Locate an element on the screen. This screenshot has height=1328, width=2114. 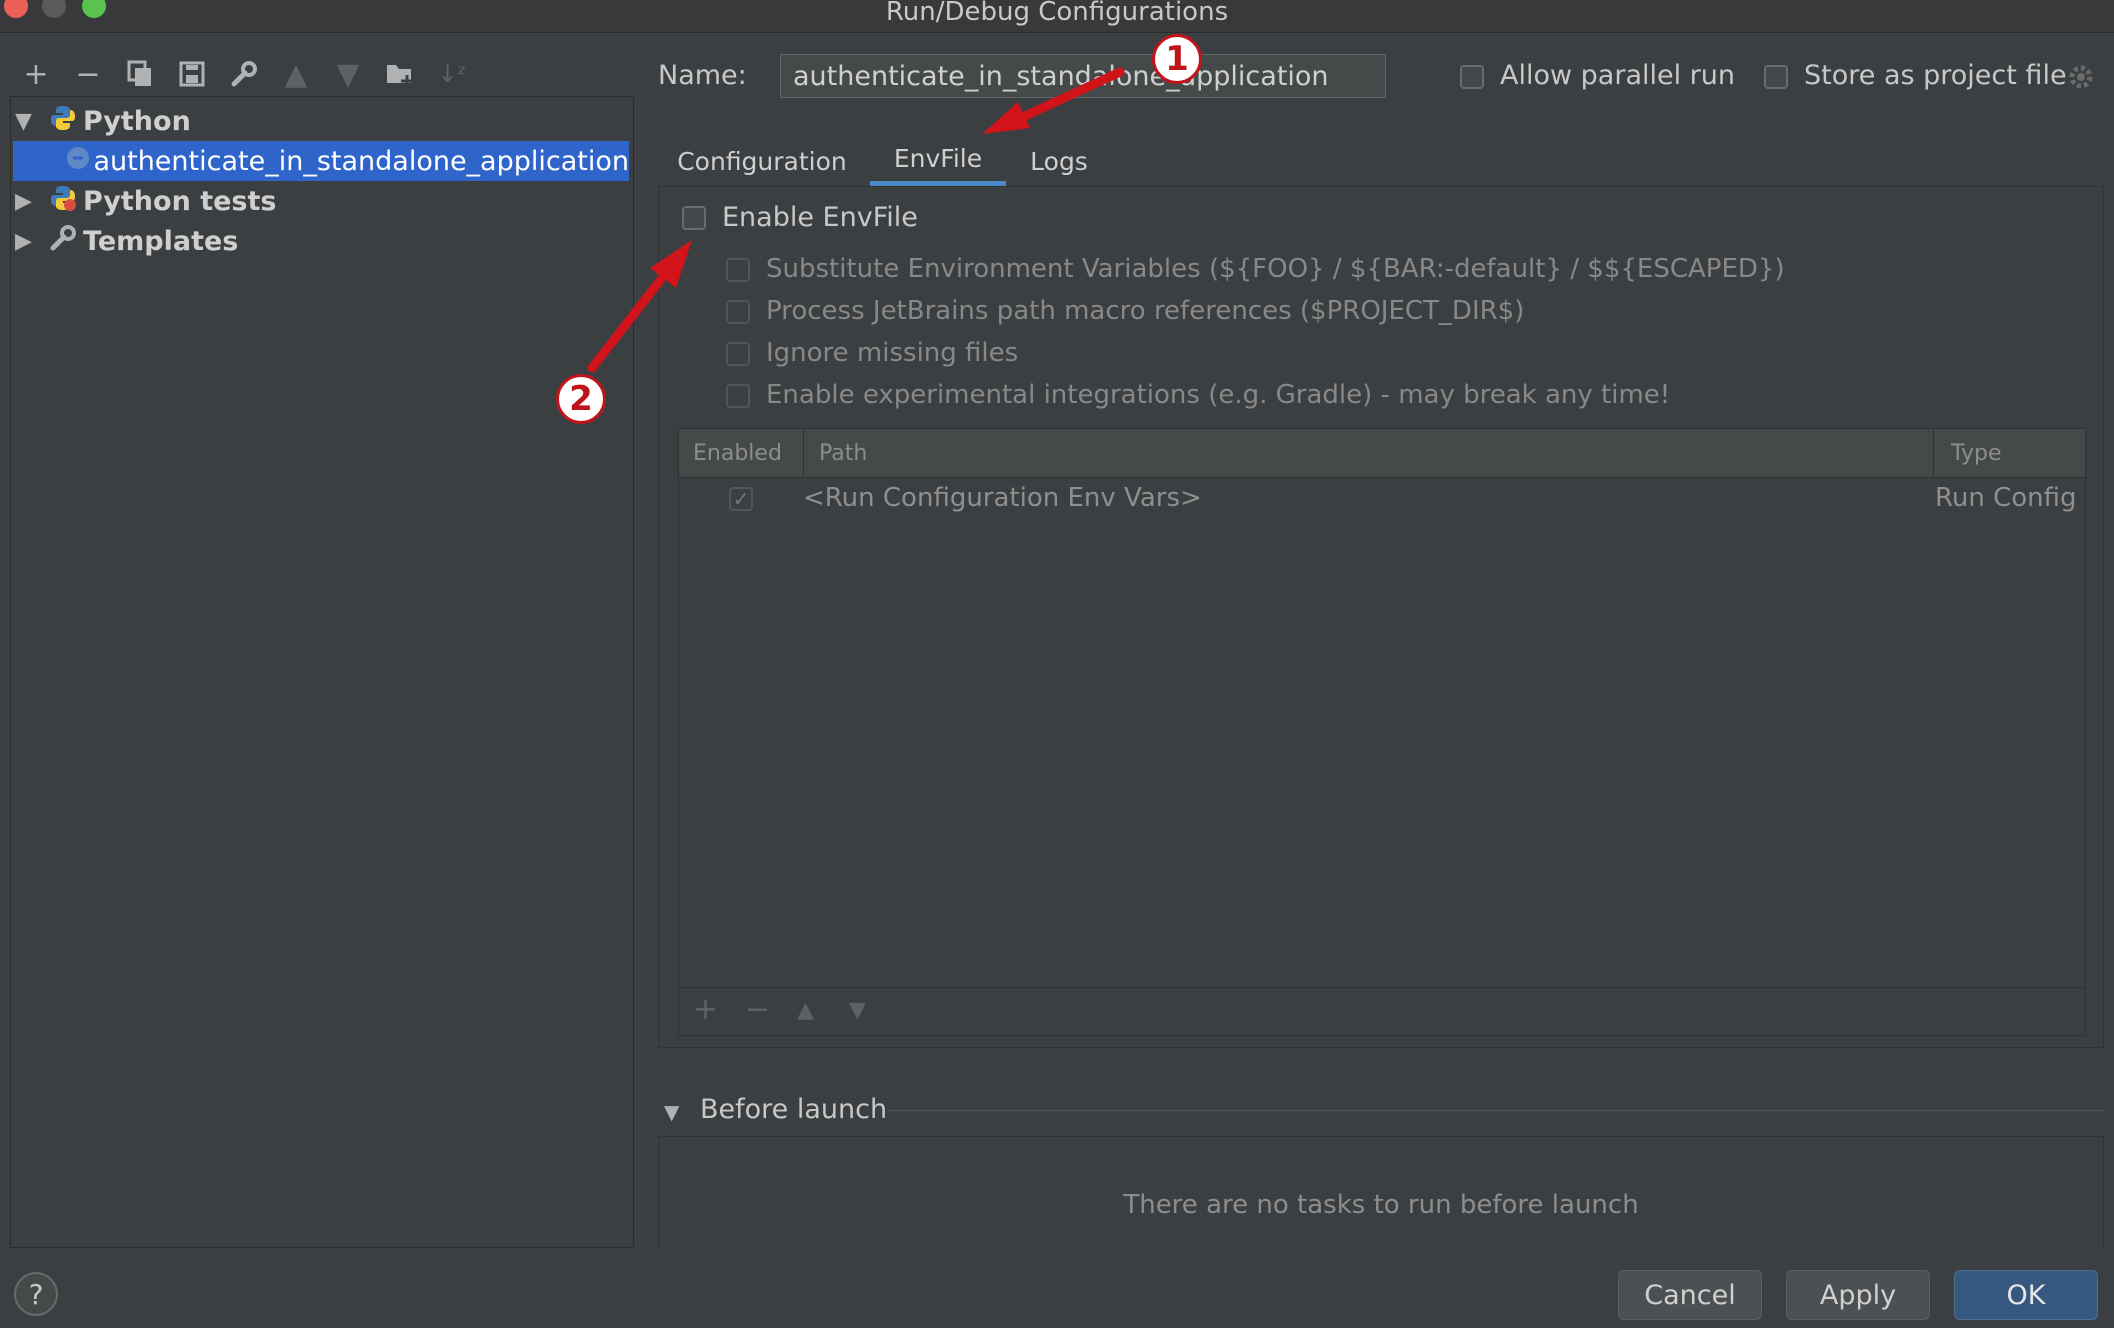
annotation-badge-2: 2 is located at coordinates (581, 399).